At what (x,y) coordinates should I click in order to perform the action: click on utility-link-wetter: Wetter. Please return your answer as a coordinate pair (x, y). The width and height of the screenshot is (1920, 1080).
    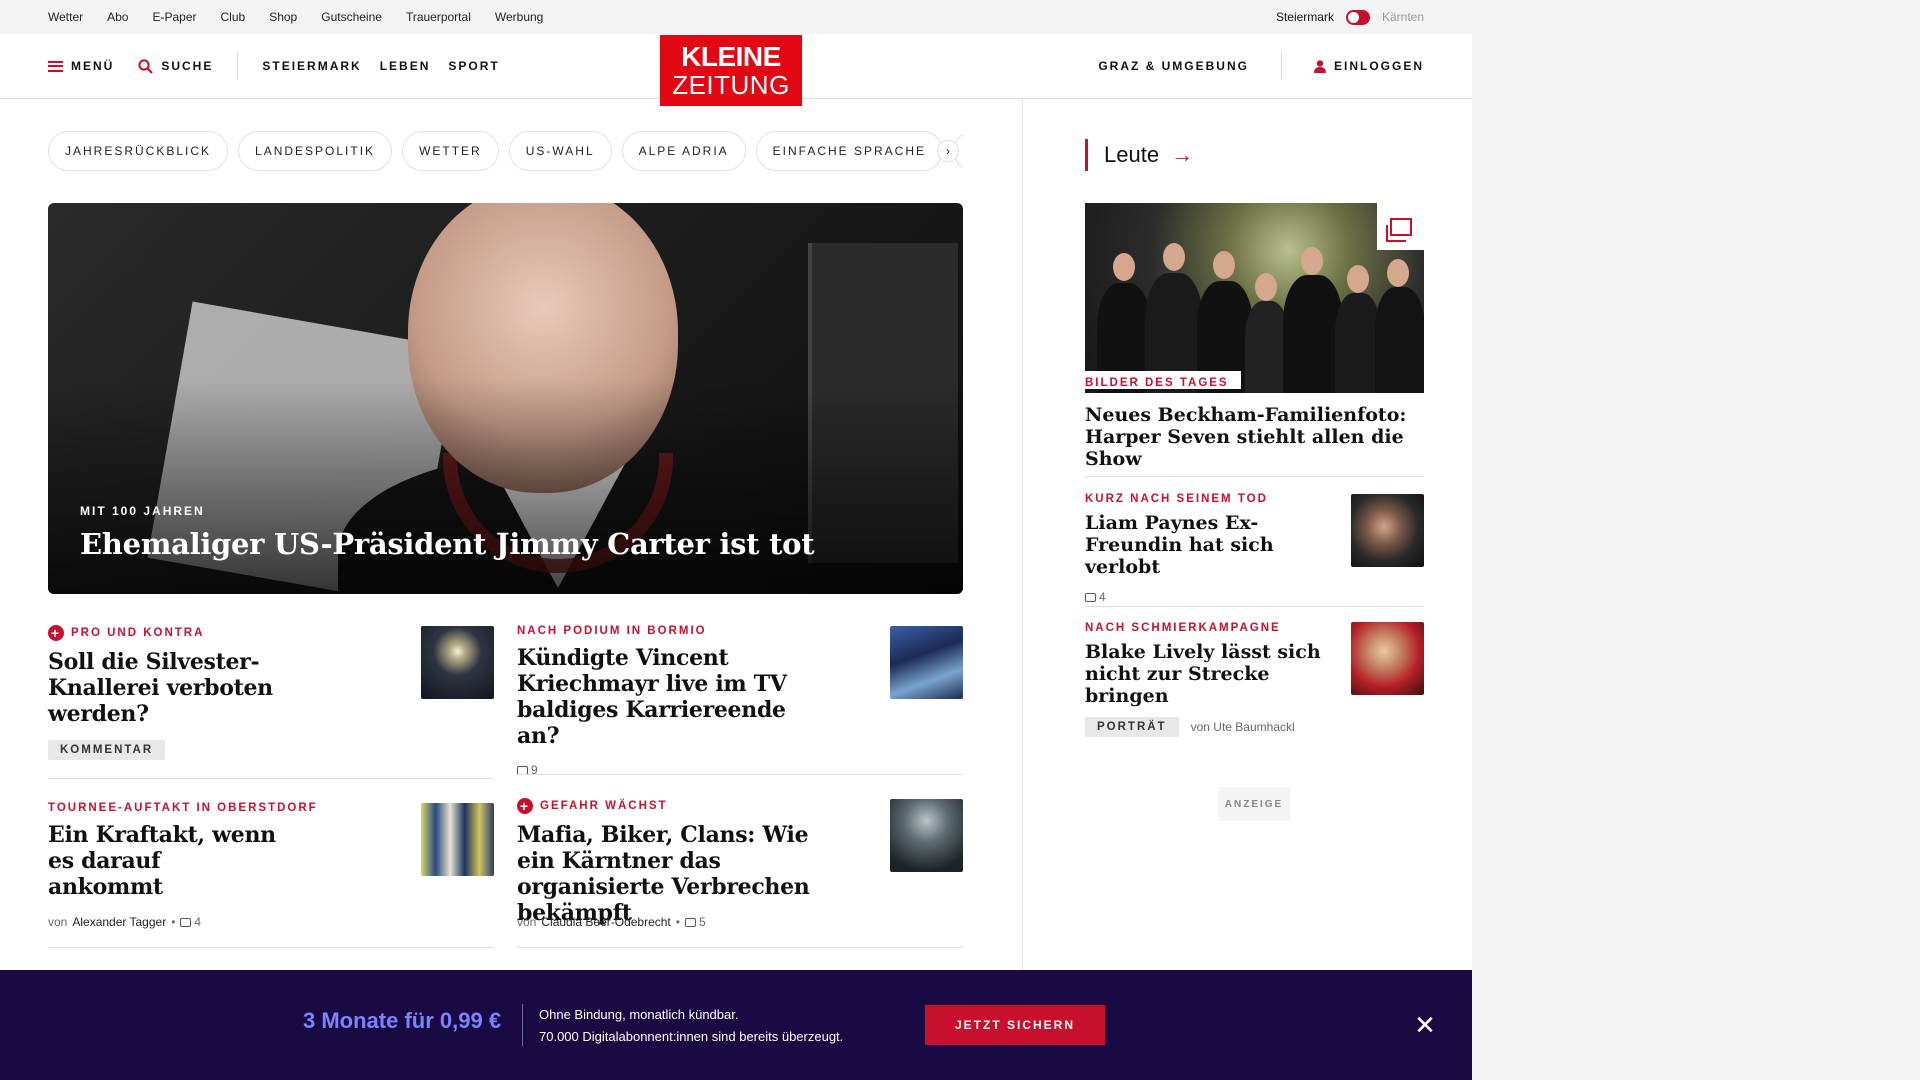
    Looking at the image, I should click on (65, 17).